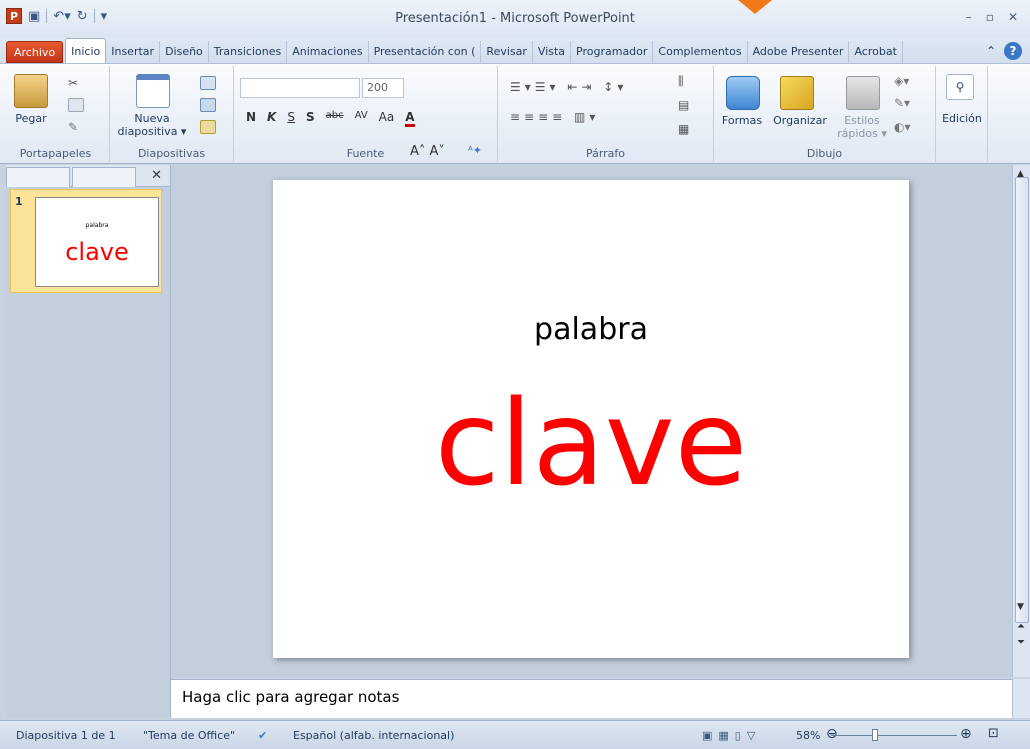 This screenshot has height=749, width=1030. I want to click on font-name-input, so click(300, 88).